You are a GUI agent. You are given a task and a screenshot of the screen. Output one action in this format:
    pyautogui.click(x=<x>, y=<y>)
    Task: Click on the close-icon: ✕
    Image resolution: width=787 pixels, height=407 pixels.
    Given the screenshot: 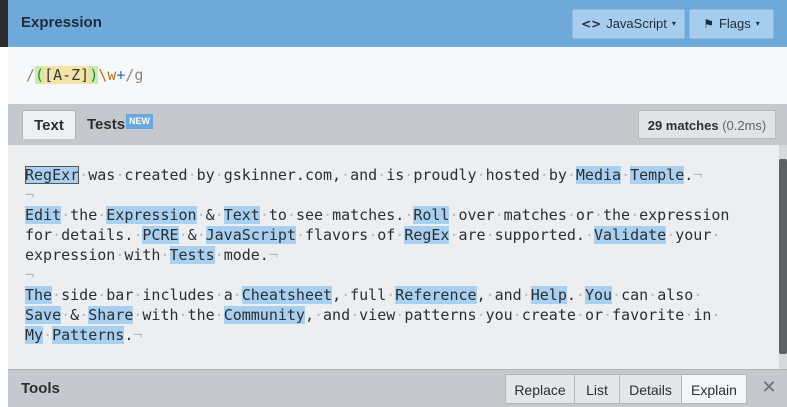 What is the action you would take?
    pyautogui.click(x=769, y=388)
    